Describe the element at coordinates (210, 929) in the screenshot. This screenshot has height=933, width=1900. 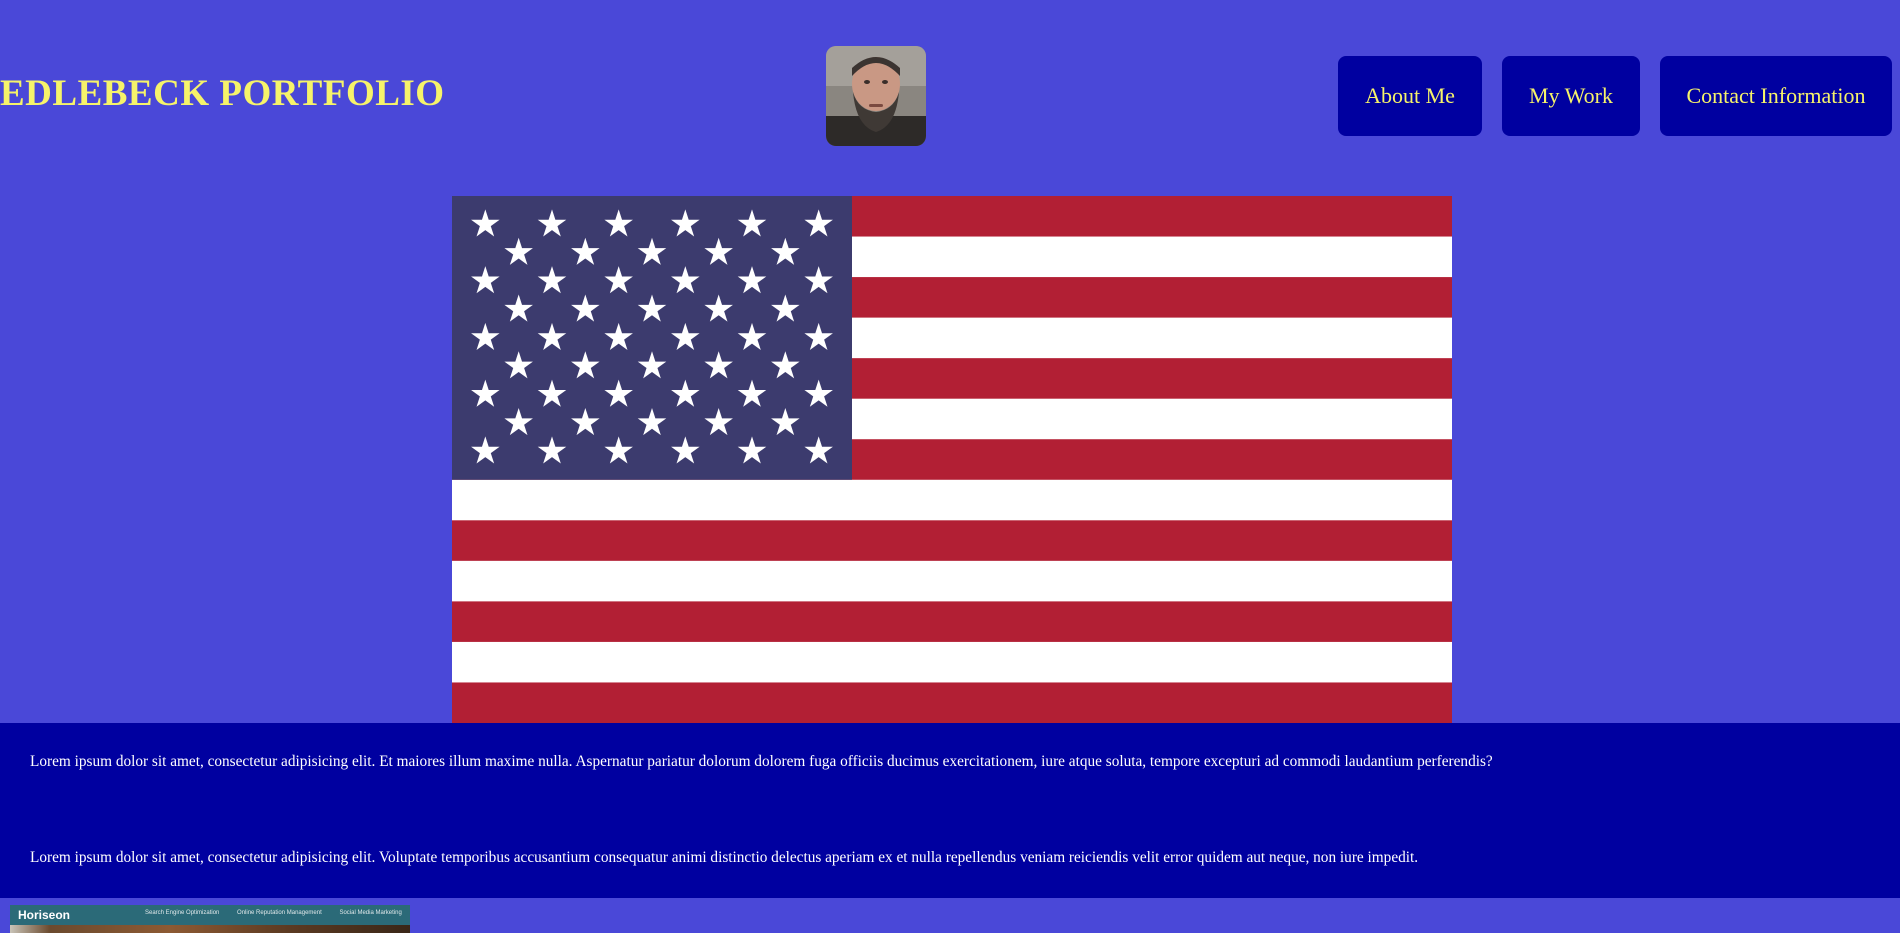
I see `thumbnail-hero-image` at that location.